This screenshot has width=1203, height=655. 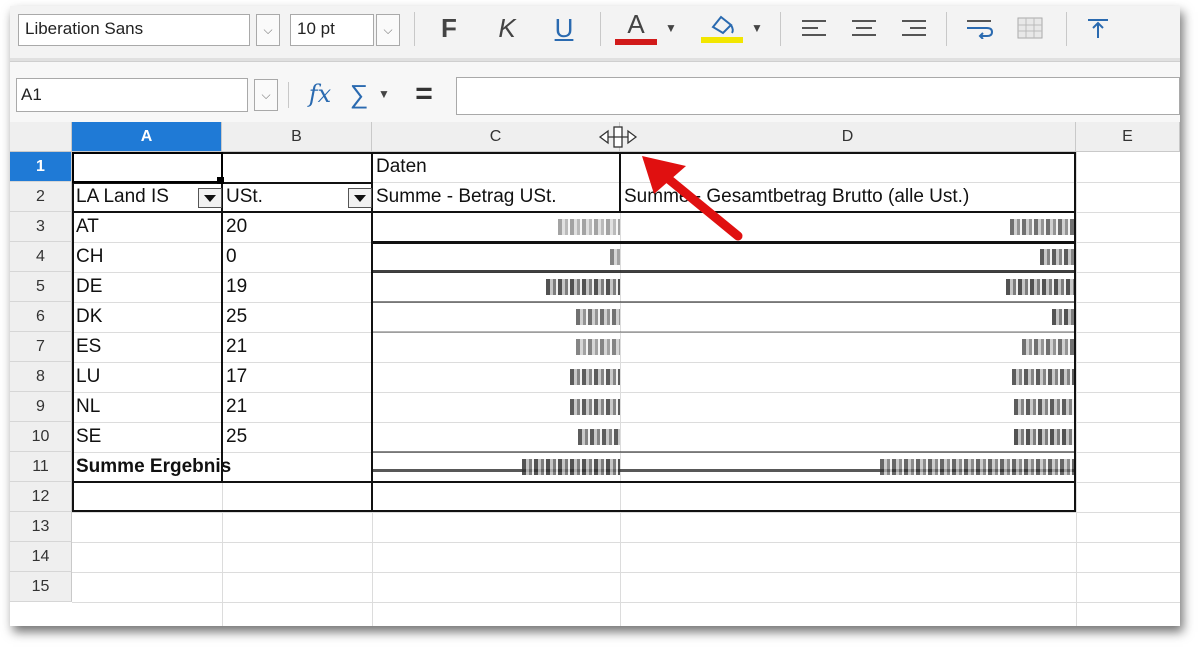 I want to click on highlight-color-button, so click(x=722, y=28).